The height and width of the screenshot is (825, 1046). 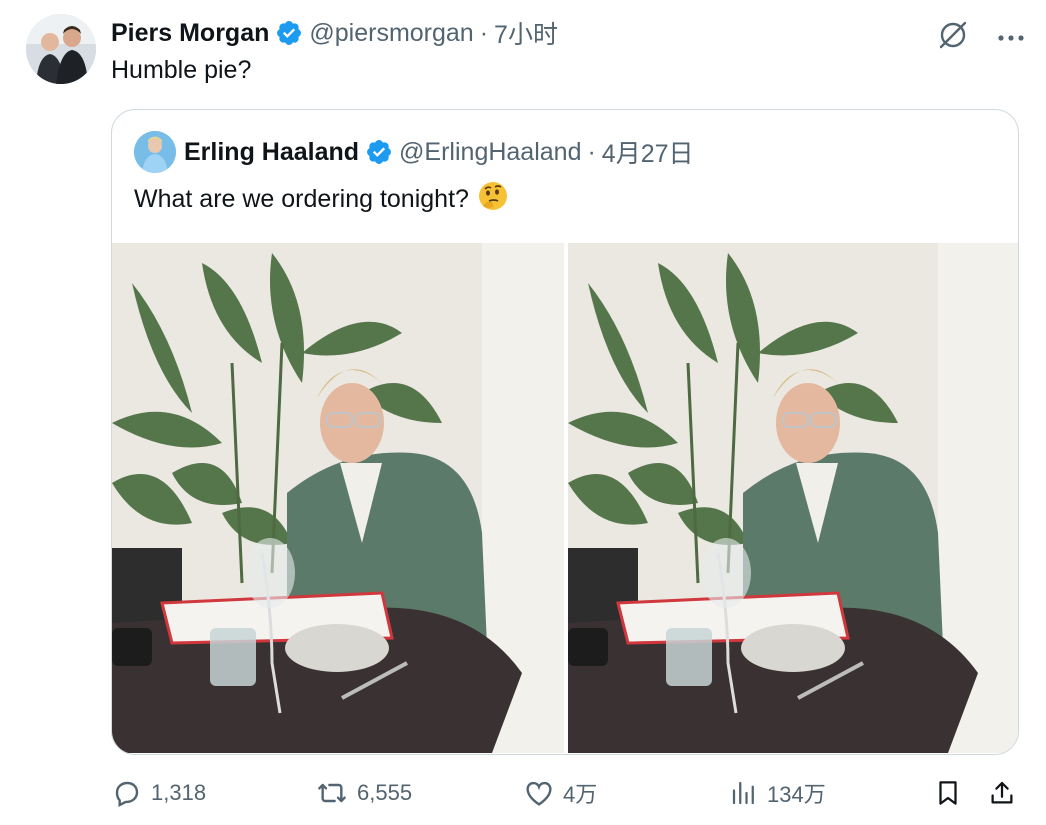 What do you see at coordinates (648, 152) in the screenshot?
I see `quoted-tweet-date: 4月27日` at bounding box center [648, 152].